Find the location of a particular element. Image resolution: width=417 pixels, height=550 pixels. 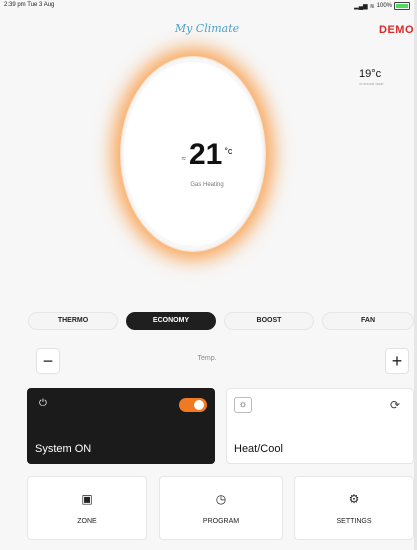

status-time: 2:39 pm is located at coordinates (15, 5).